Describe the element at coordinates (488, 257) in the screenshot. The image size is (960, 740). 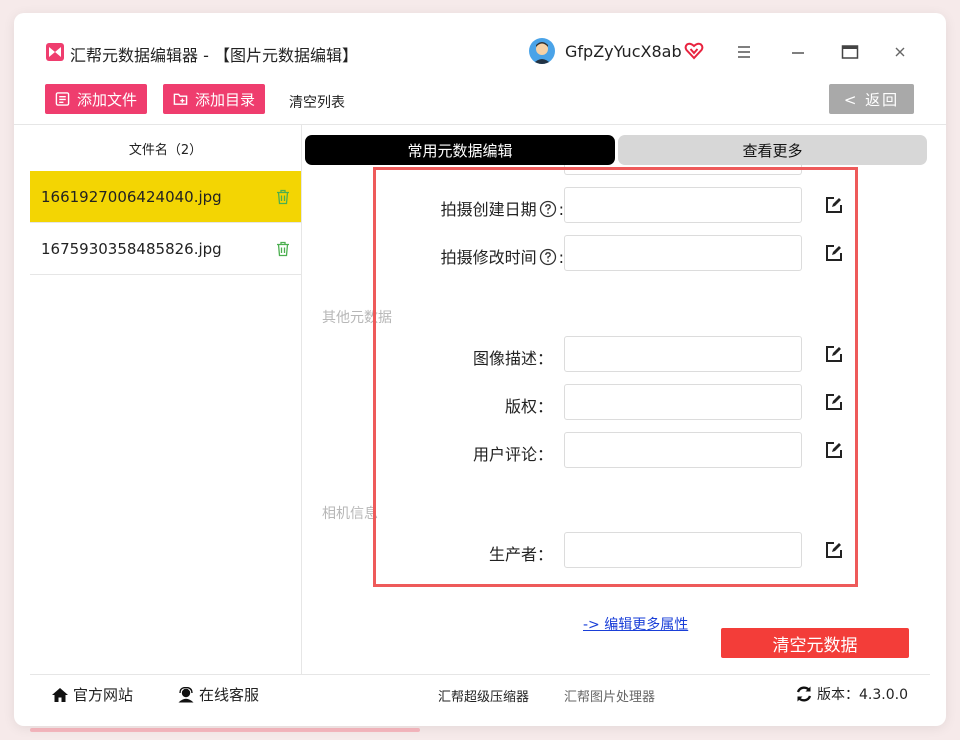
I see `shoot-modify-time-text: 拍摄修改时间` at that location.